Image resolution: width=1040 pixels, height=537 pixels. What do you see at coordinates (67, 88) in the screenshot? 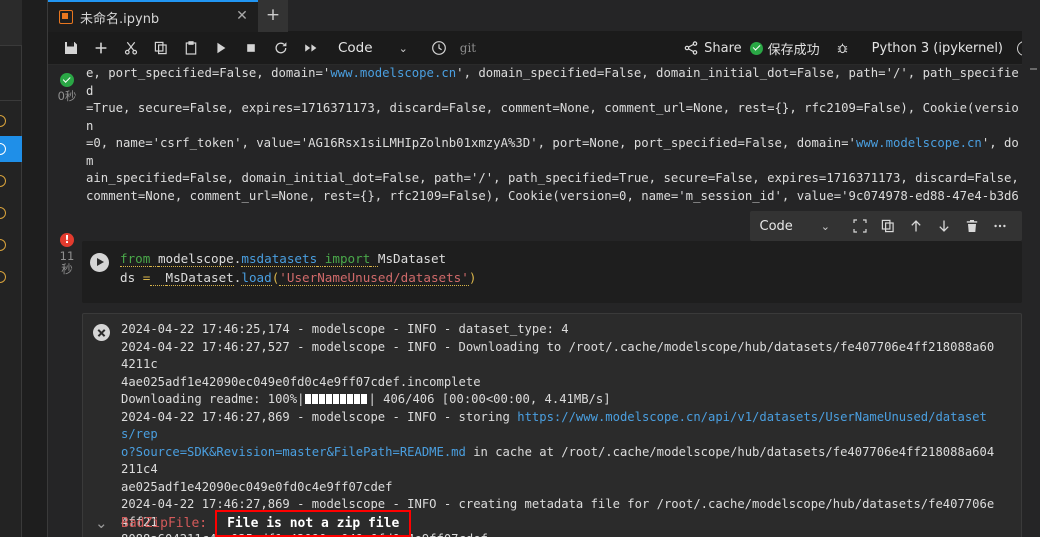
I see `cell-status-ok: 0秒` at bounding box center [67, 88].